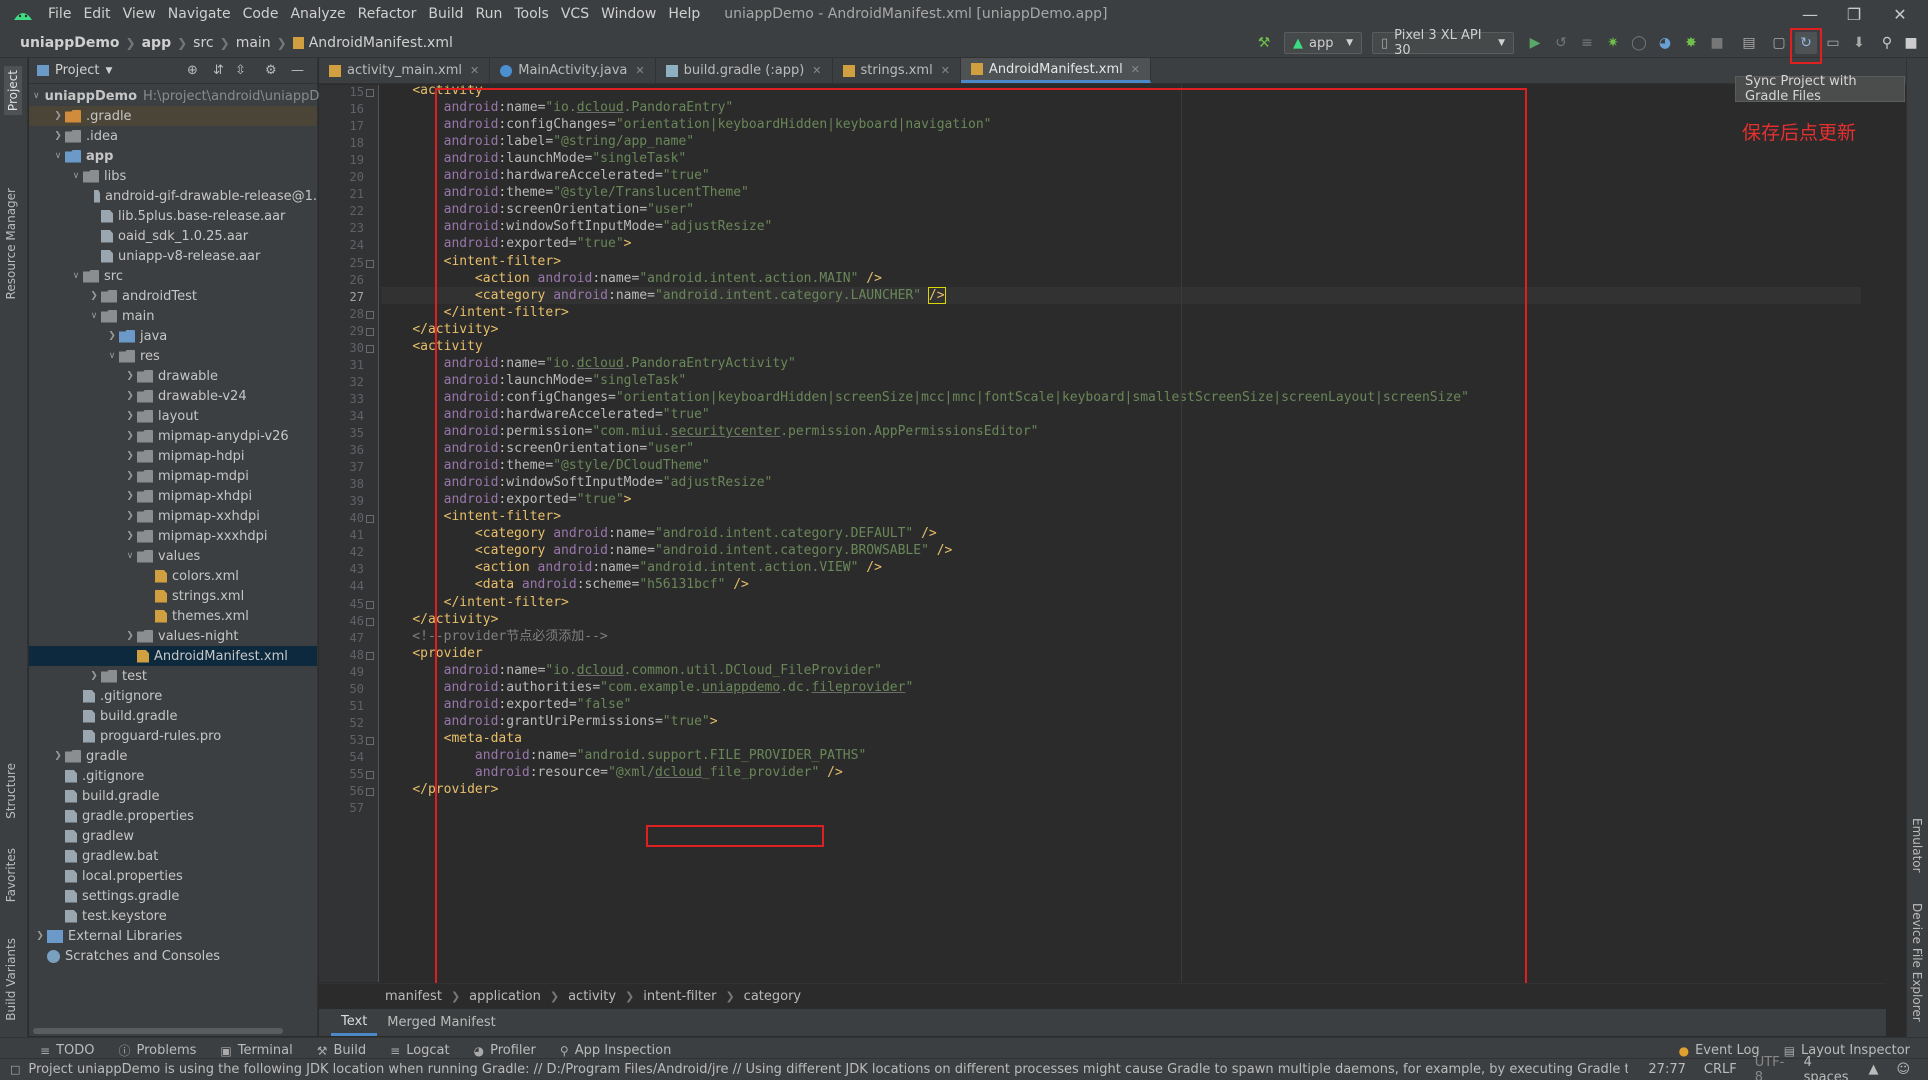 This screenshot has width=1928, height=1080. What do you see at coordinates (545, 175) in the screenshot?
I see `code-line: android:hardwareAccelerated="true"` at bounding box center [545, 175].